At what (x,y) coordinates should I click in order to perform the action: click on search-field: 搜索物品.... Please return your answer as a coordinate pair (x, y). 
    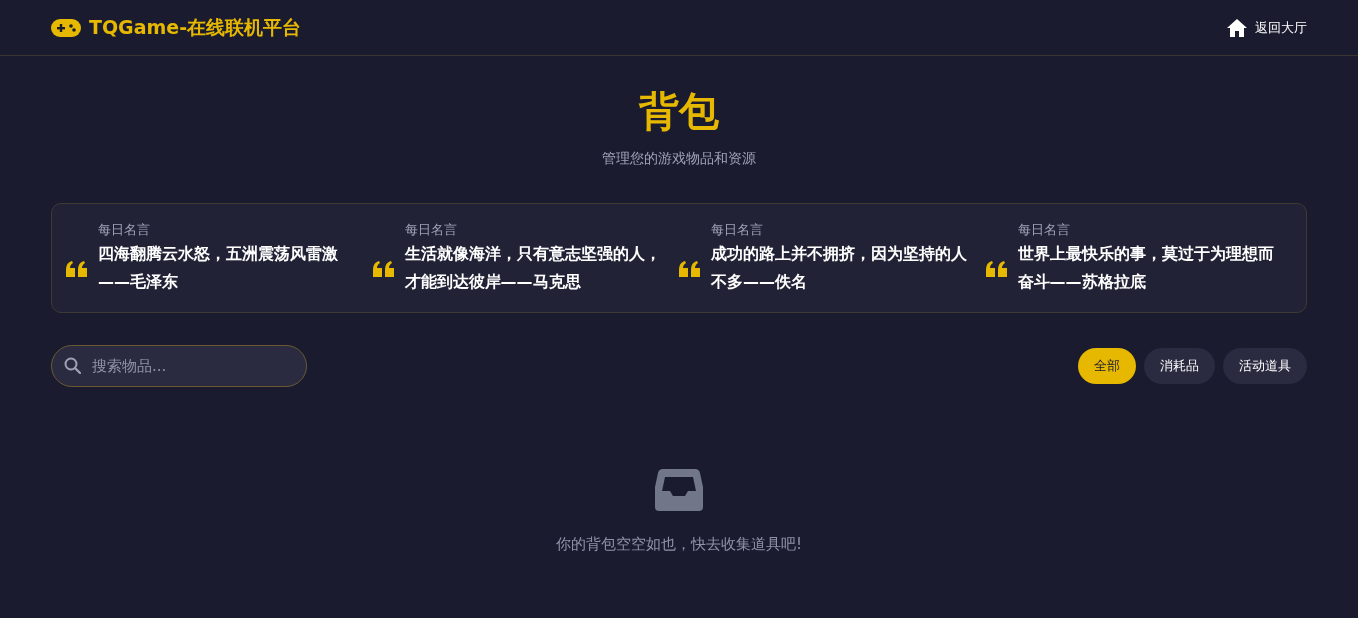
    Looking at the image, I should click on (179, 366).